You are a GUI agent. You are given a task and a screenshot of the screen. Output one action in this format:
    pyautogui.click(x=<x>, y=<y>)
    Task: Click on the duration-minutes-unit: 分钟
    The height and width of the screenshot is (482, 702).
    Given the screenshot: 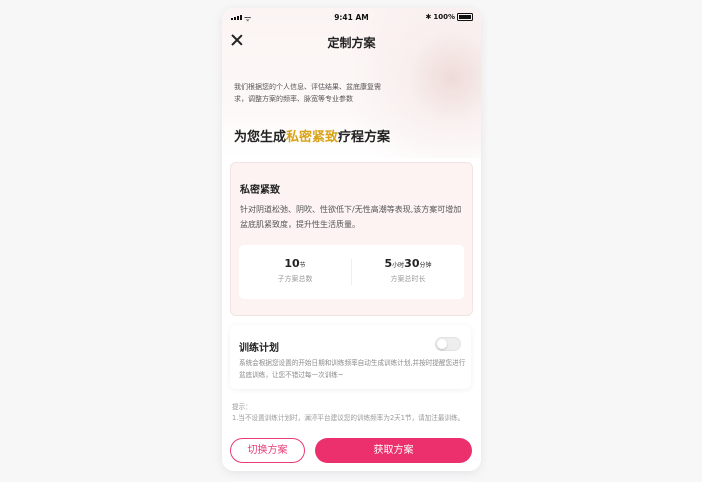 What is the action you would take?
    pyautogui.click(x=425, y=265)
    